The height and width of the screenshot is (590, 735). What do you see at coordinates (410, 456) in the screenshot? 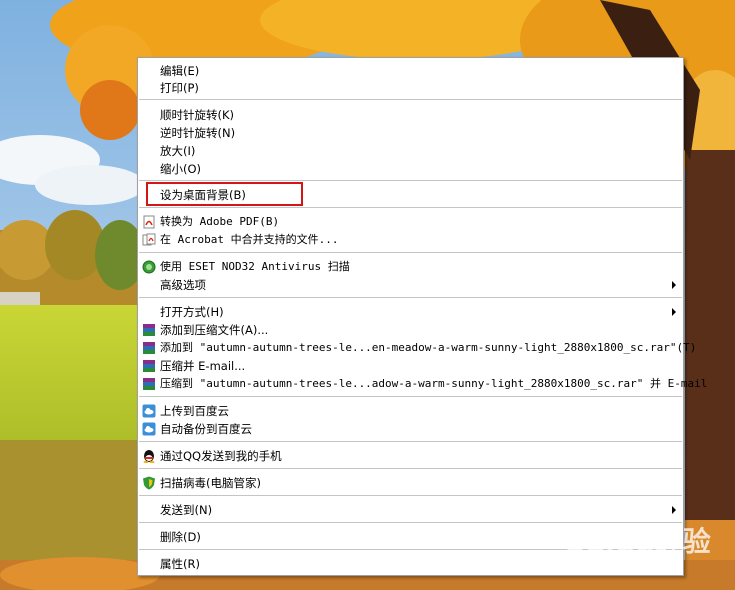
I see `menu-item-send-via-qq: 通过QQ发送到我的手机` at bounding box center [410, 456].